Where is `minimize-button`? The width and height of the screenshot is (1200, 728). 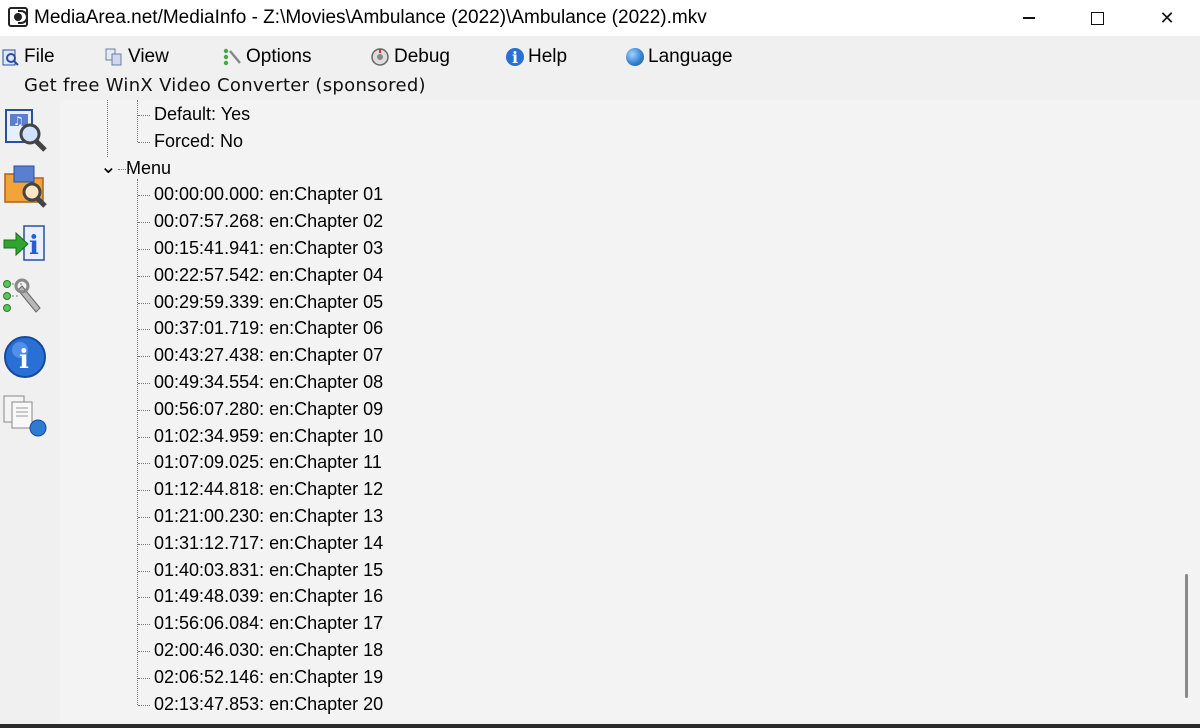
minimize-button is located at coordinates (1029, 18).